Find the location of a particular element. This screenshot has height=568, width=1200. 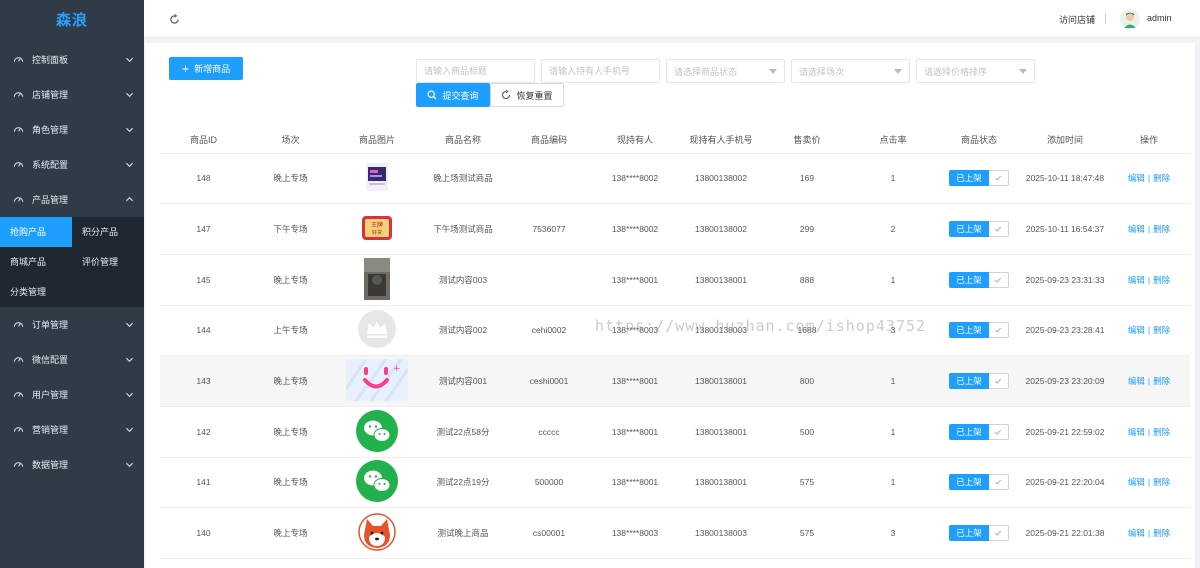

price-sort-select: 请选择价格排序 is located at coordinates (975, 71).